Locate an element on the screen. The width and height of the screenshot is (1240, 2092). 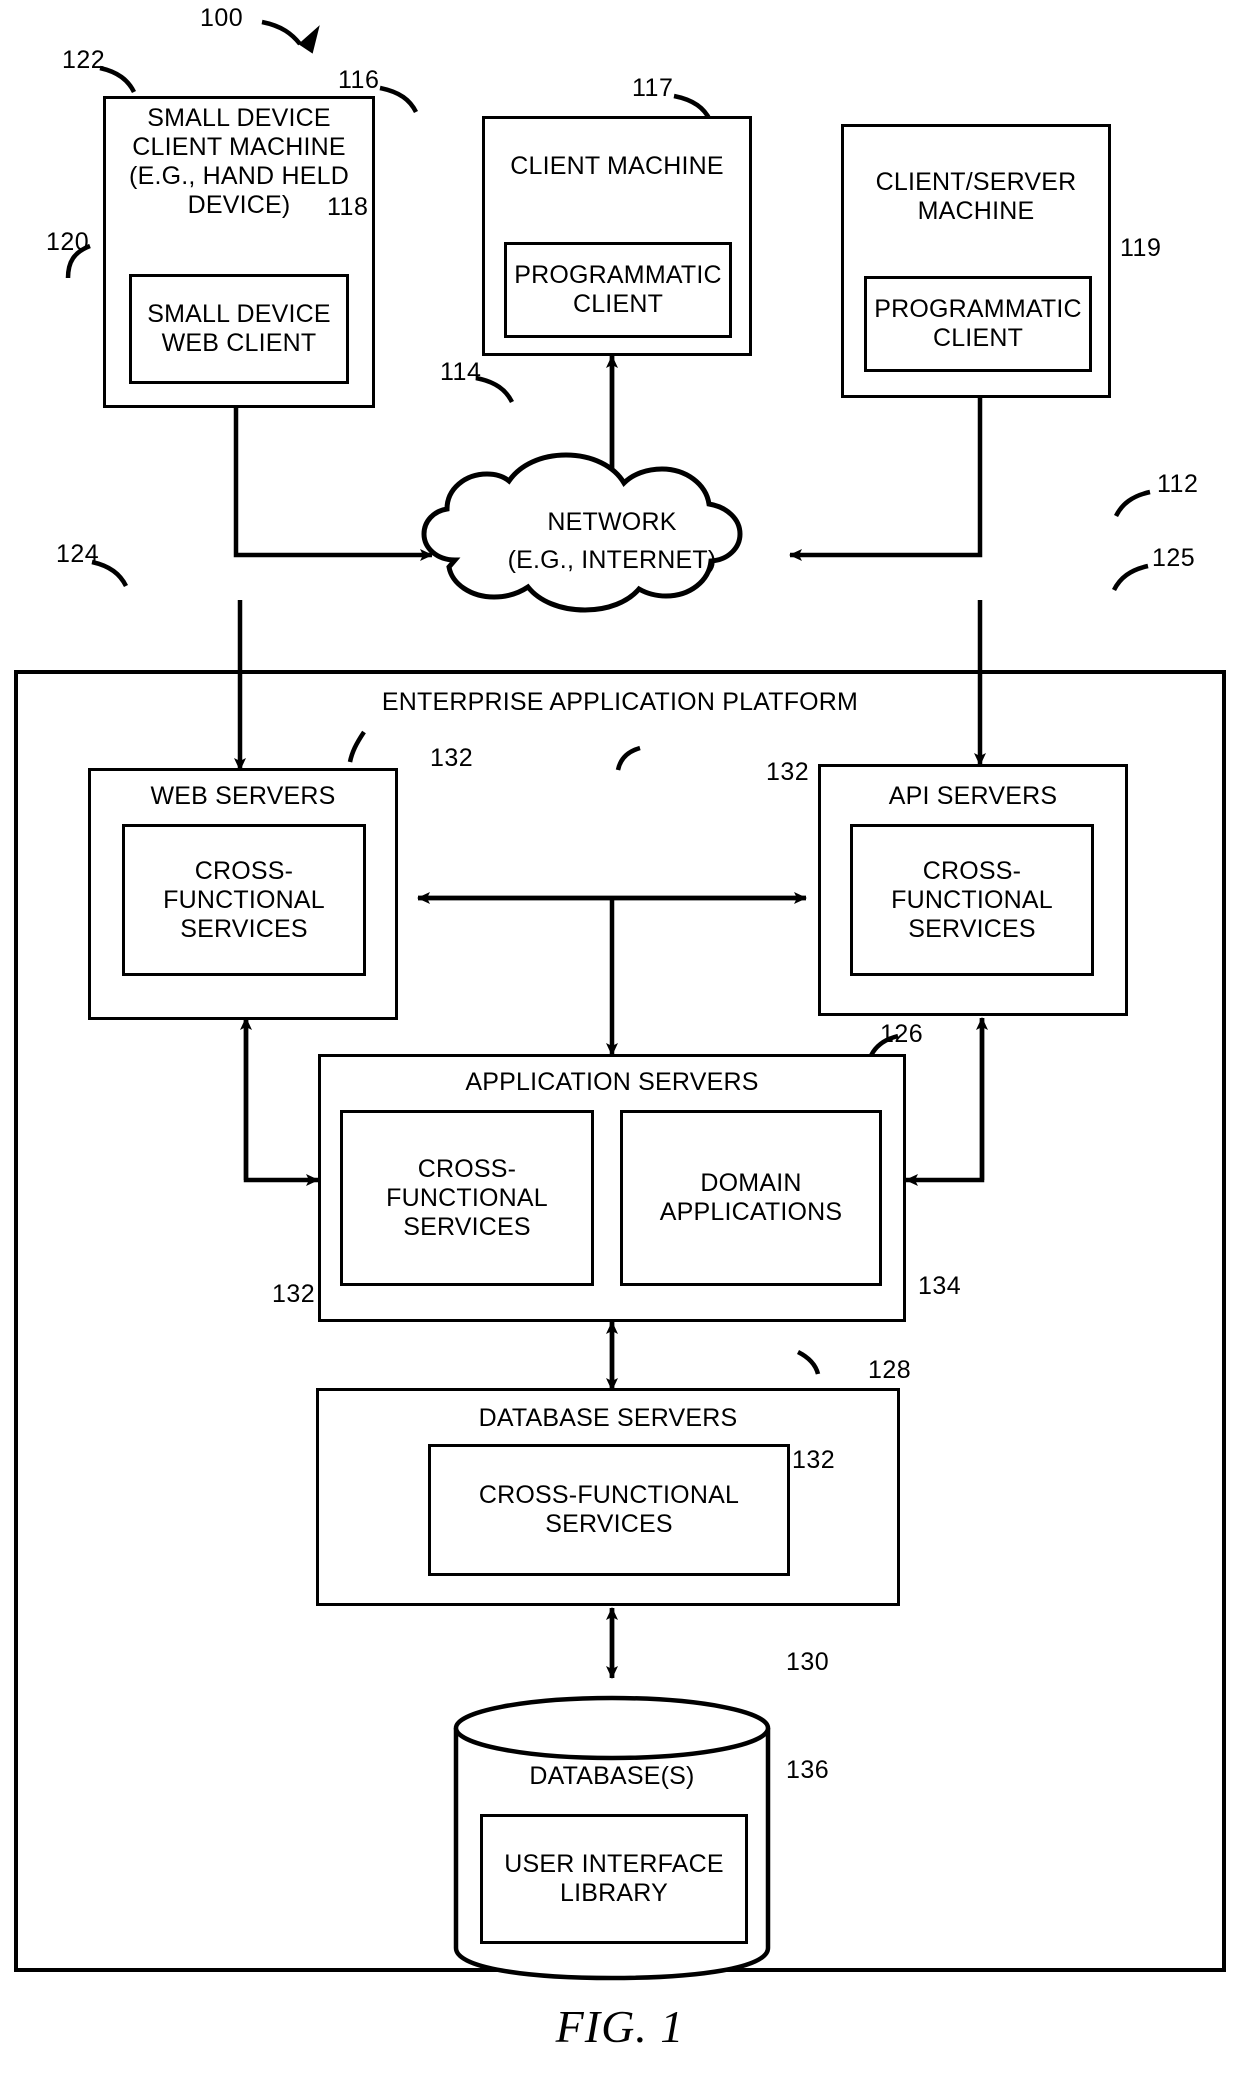
ref-118: 118 is located at coordinates (348, 207).